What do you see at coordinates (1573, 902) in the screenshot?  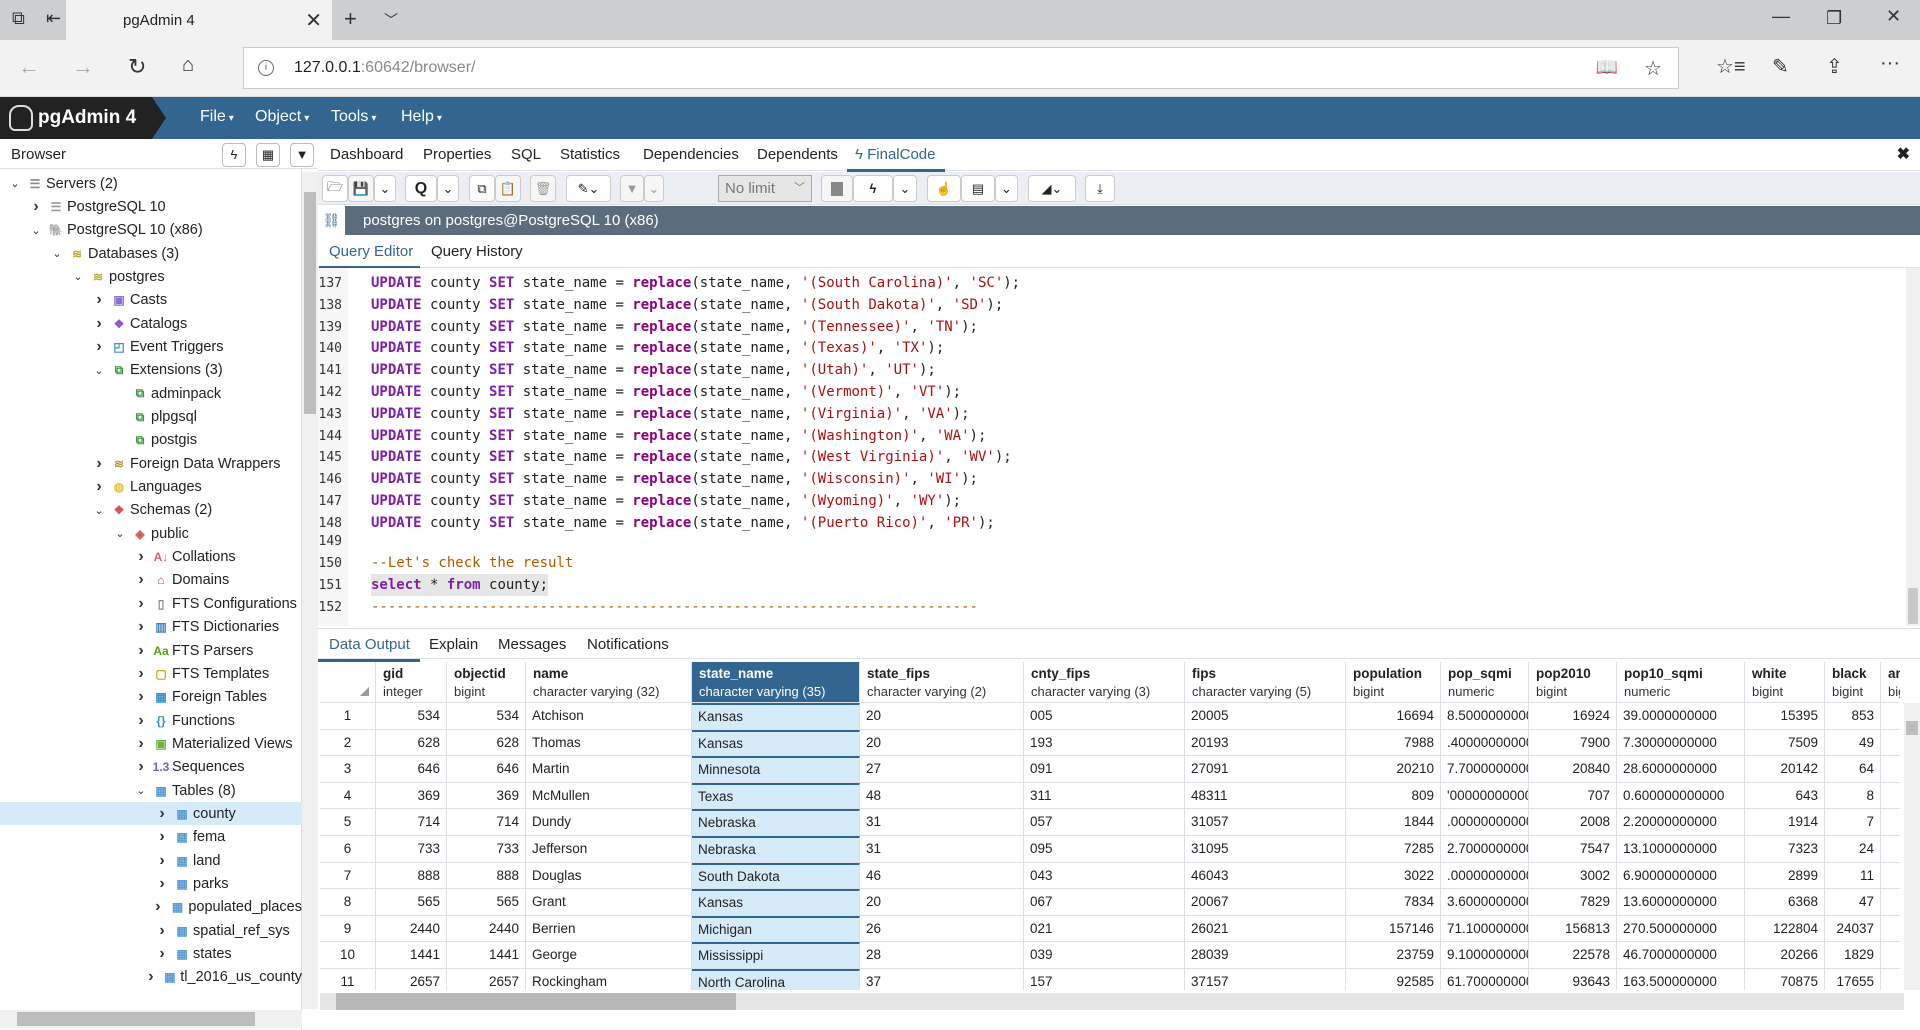 I see `grid-cell: 7829` at bounding box center [1573, 902].